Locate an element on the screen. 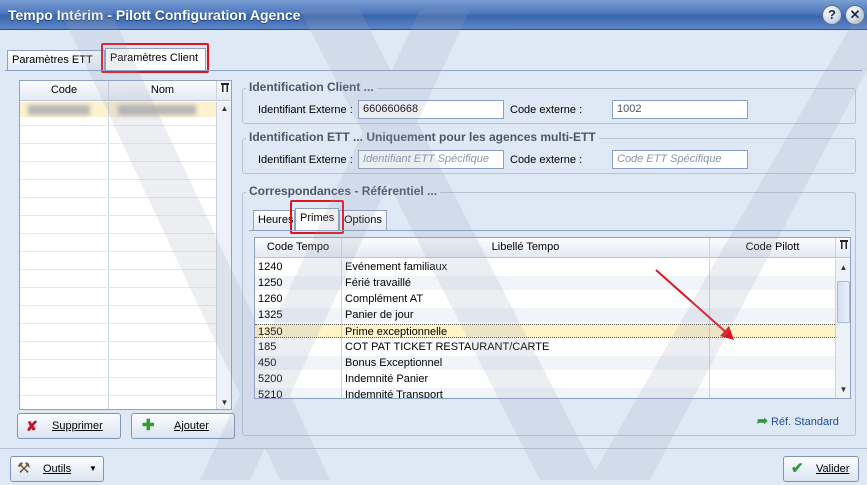 This screenshot has height=485, width=867. col-header-code: Code is located at coordinates (64, 91).